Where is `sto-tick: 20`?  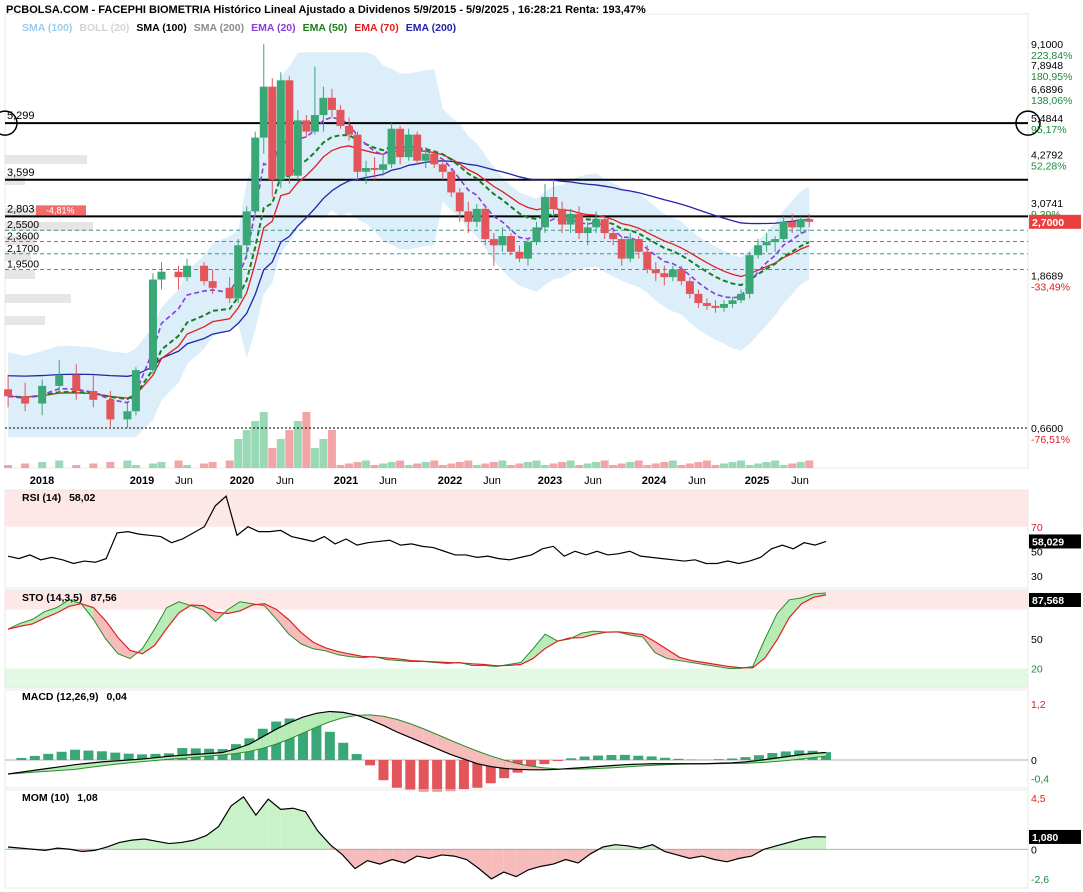 sto-tick: 20 is located at coordinates (1037, 669).